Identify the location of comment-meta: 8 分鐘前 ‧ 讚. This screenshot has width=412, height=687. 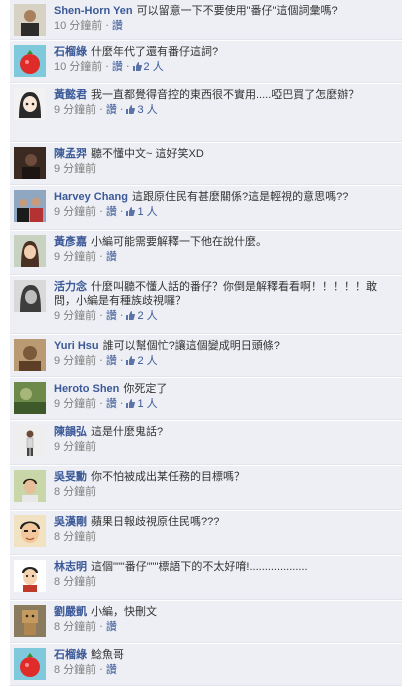
(85, 627).